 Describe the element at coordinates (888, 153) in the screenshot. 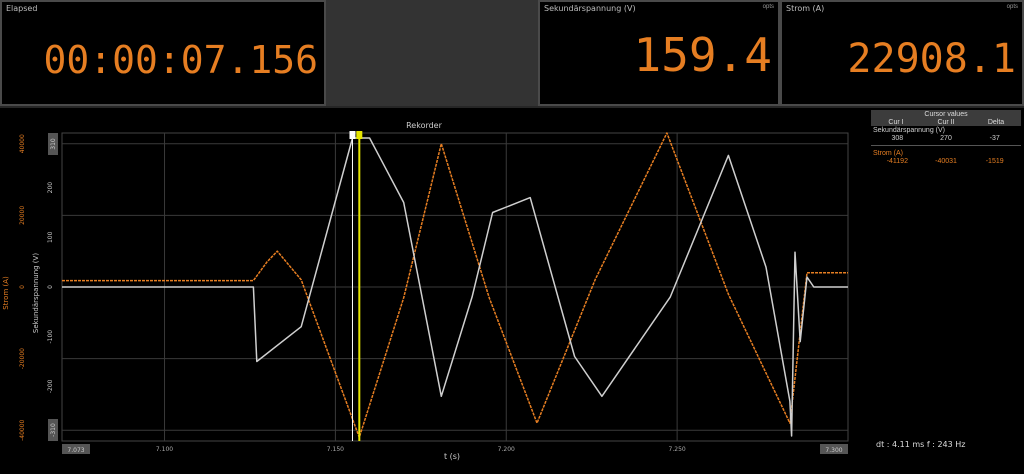

I see `current-group-label: Strom (A)` at that location.